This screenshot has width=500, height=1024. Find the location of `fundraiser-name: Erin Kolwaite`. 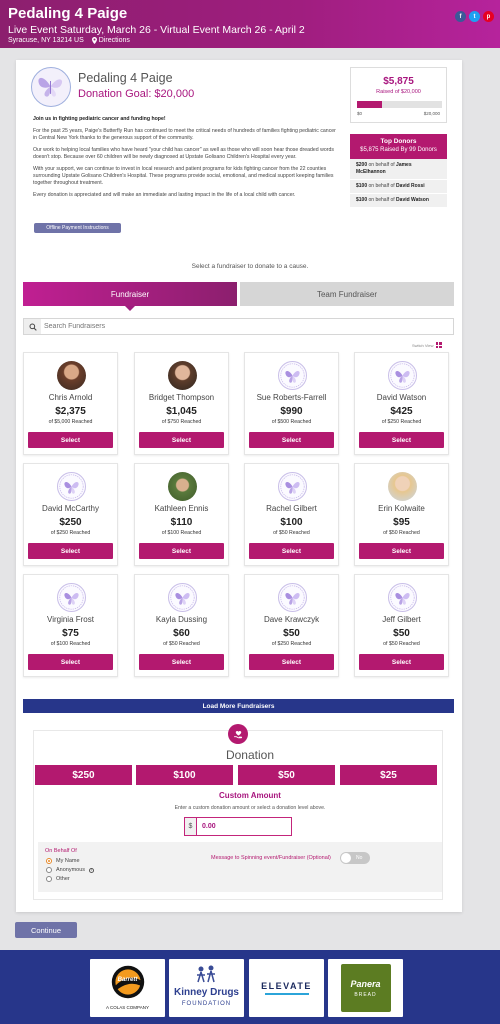

fundraiser-name: Erin Kolwaite is located at coordinates (401, 508).